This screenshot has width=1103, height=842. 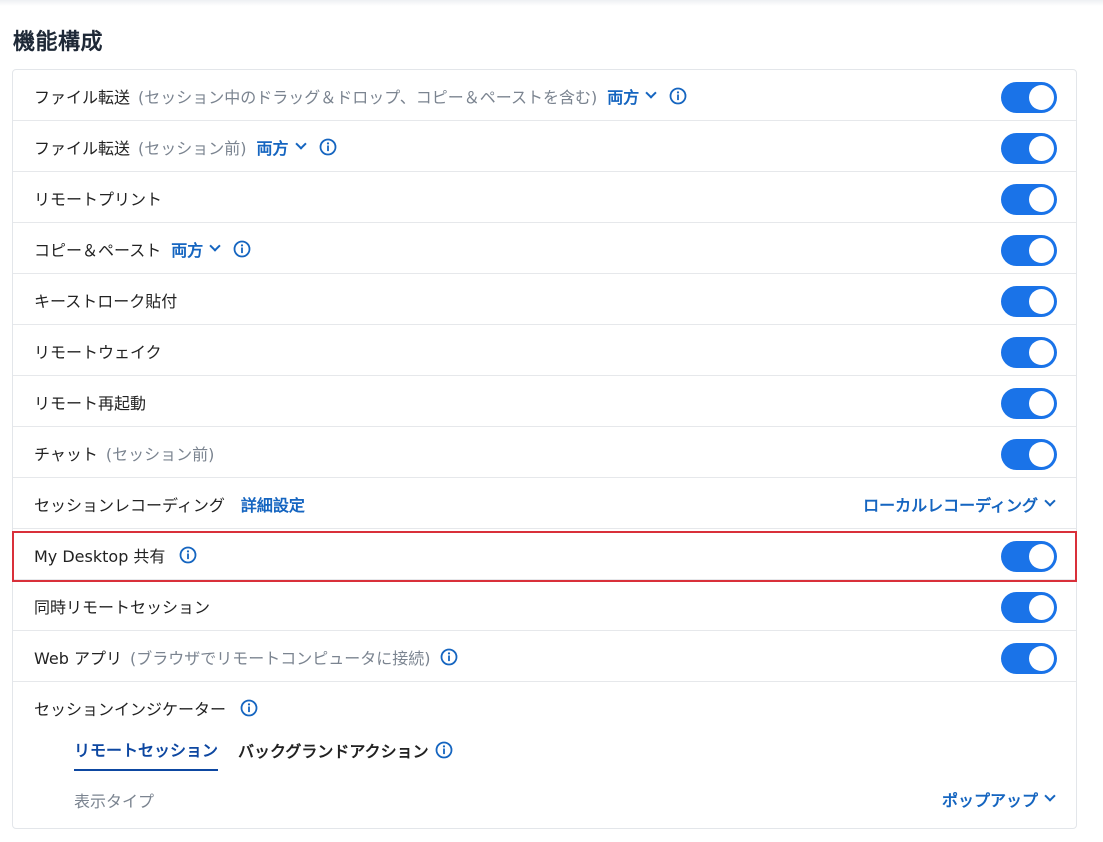 What do you see at coordinates (544, 401) in the screenshot?
I see `row-remote-reboot: リモート再起動` at bounding box center [544, 401].